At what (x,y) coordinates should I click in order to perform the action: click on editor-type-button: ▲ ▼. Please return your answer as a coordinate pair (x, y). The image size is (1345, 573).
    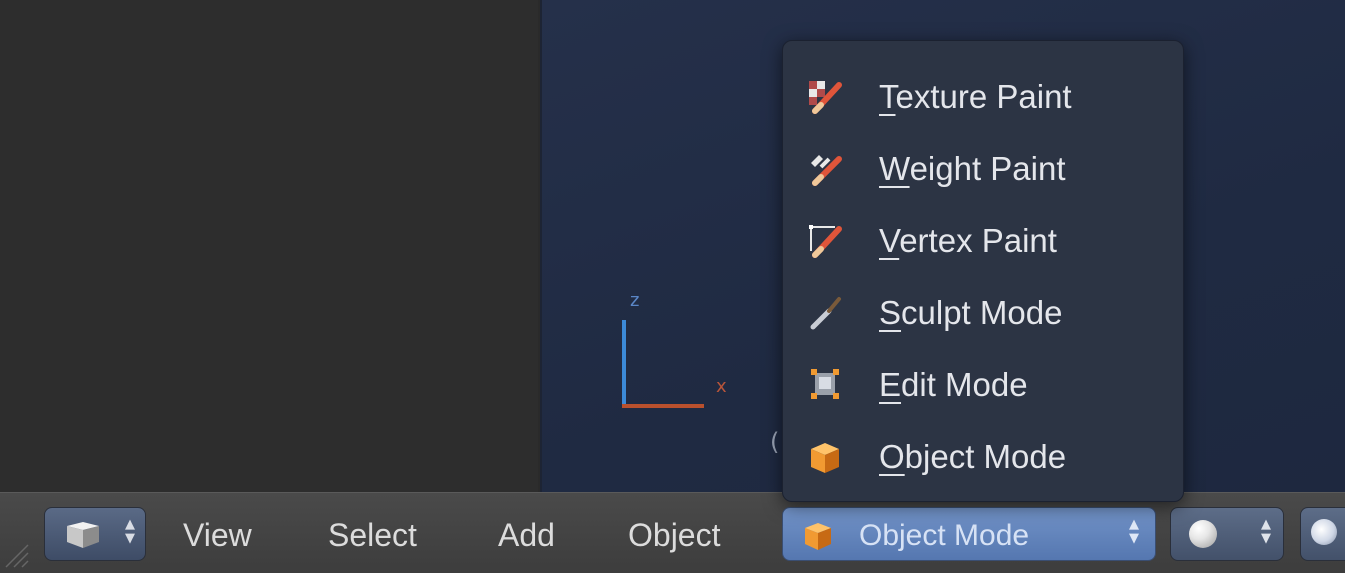
    Looking at the image, I should click on (95, 534).